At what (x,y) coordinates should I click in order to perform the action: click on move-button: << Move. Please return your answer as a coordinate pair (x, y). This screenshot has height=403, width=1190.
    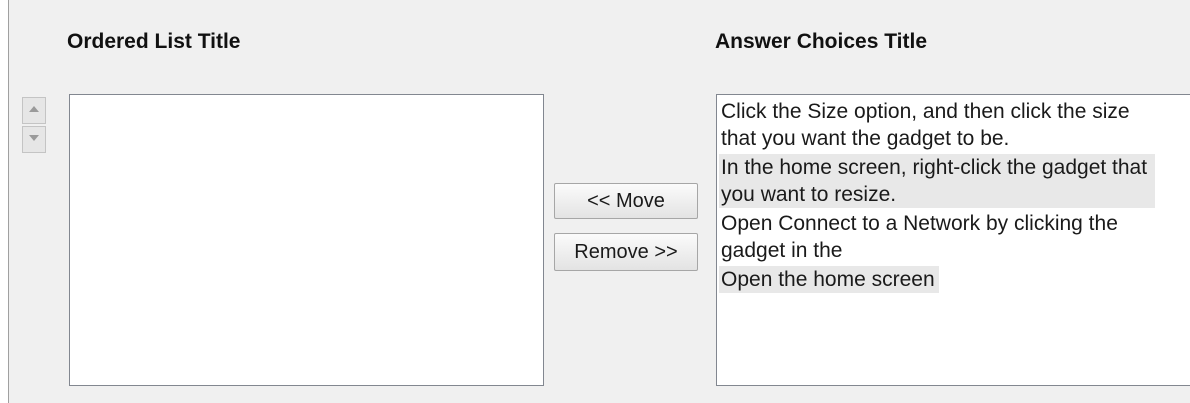
    Looking at the image, I should click on (626, 201).